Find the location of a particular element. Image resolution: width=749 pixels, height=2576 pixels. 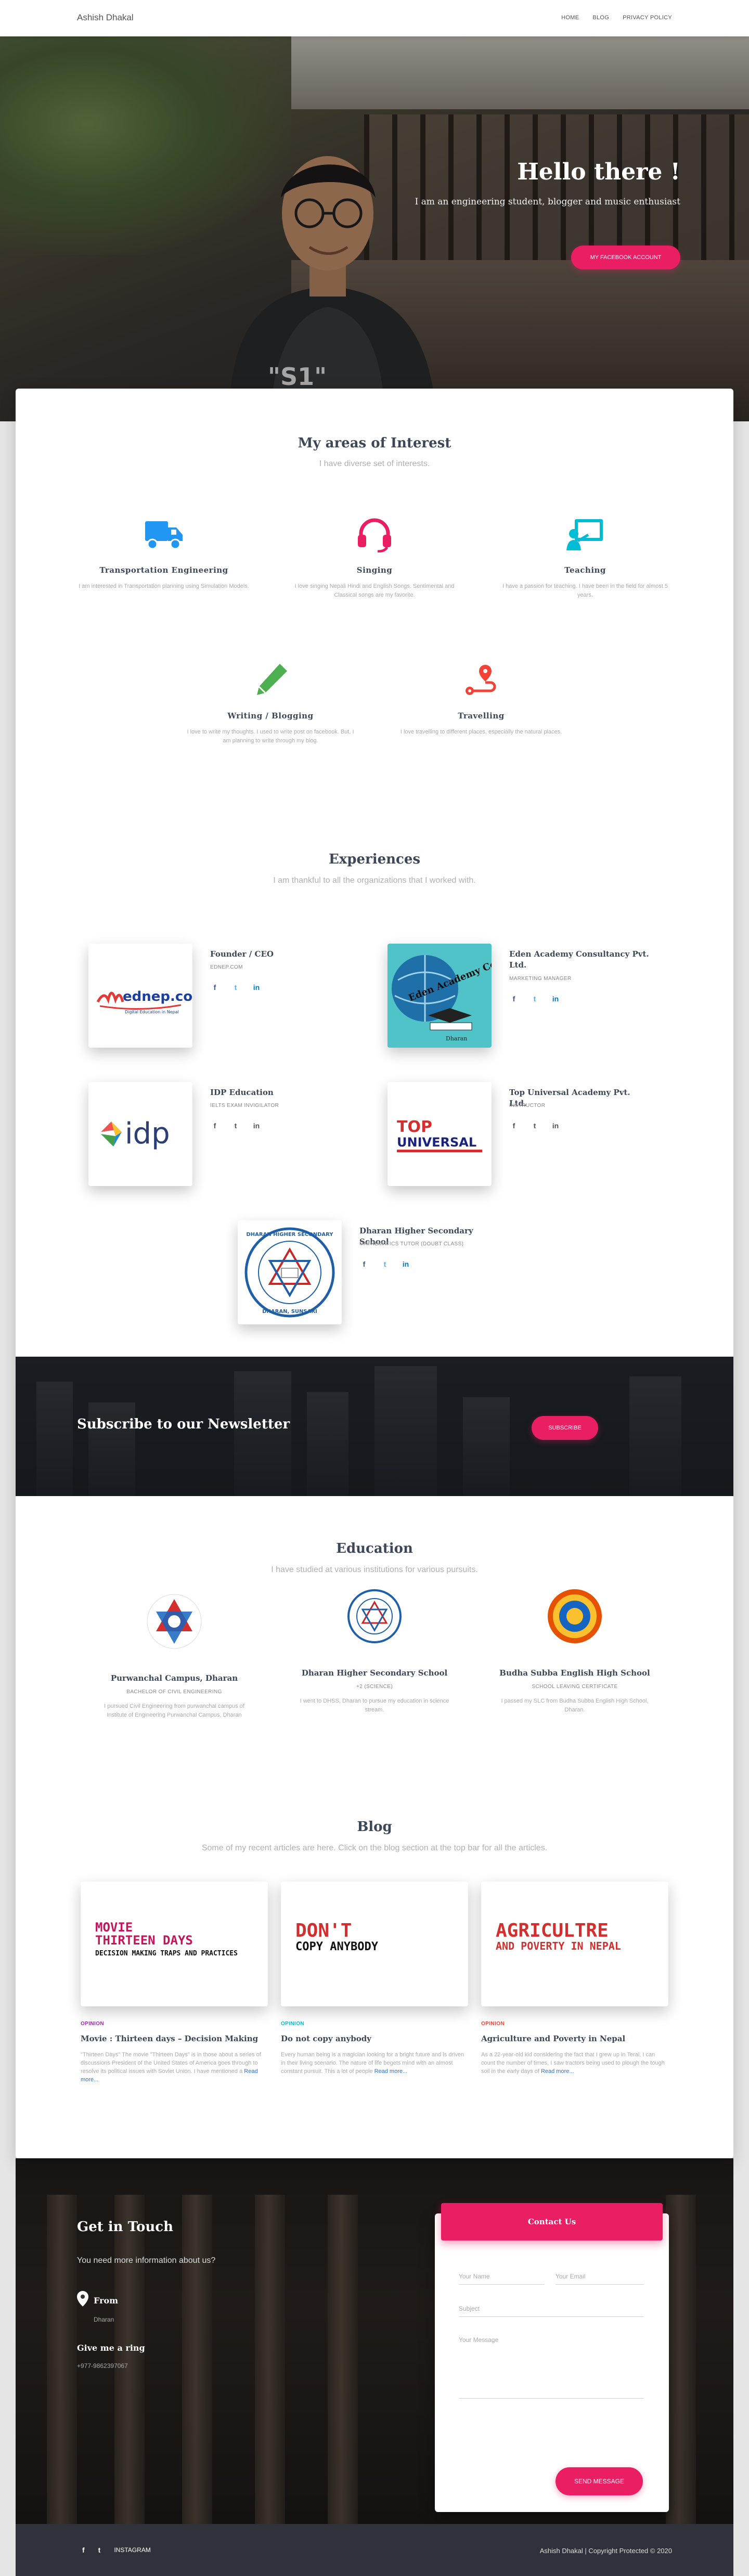

blog-title: Blog is located at coordinates (374, 1827).